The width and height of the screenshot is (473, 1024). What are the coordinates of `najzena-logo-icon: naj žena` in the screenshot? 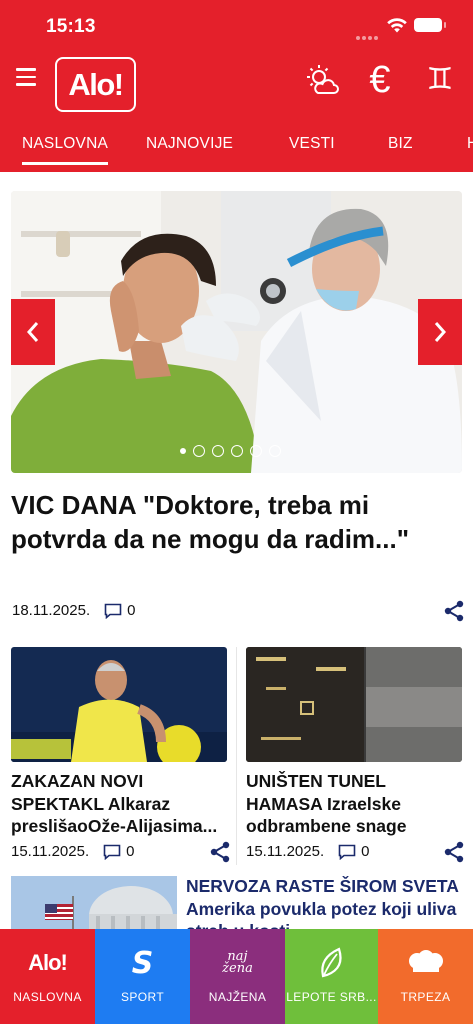 It's located at (238, 963).